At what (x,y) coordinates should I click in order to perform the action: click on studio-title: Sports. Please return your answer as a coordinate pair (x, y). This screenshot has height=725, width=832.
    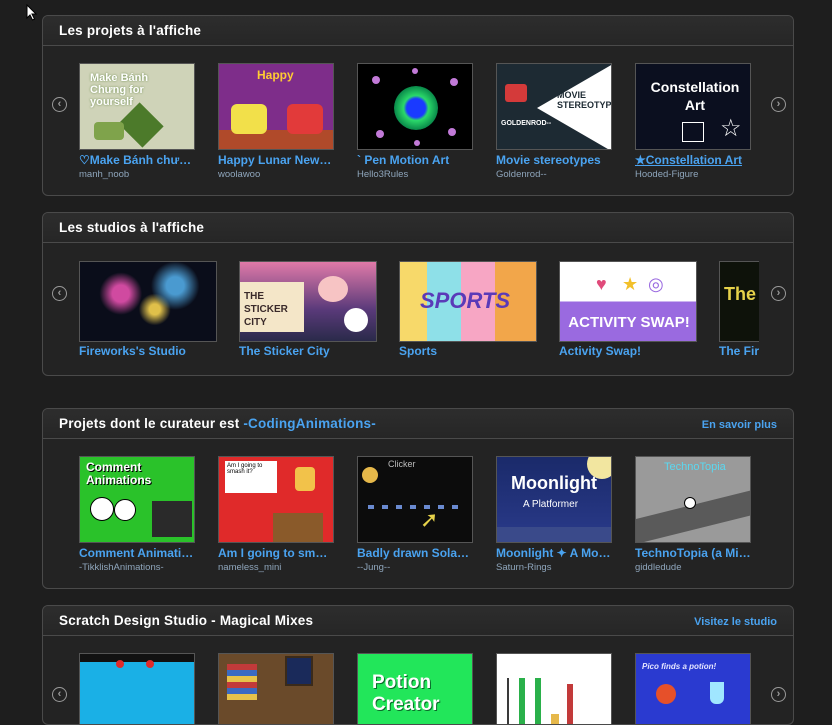
    Looking at the image, I should click on (469, 351).